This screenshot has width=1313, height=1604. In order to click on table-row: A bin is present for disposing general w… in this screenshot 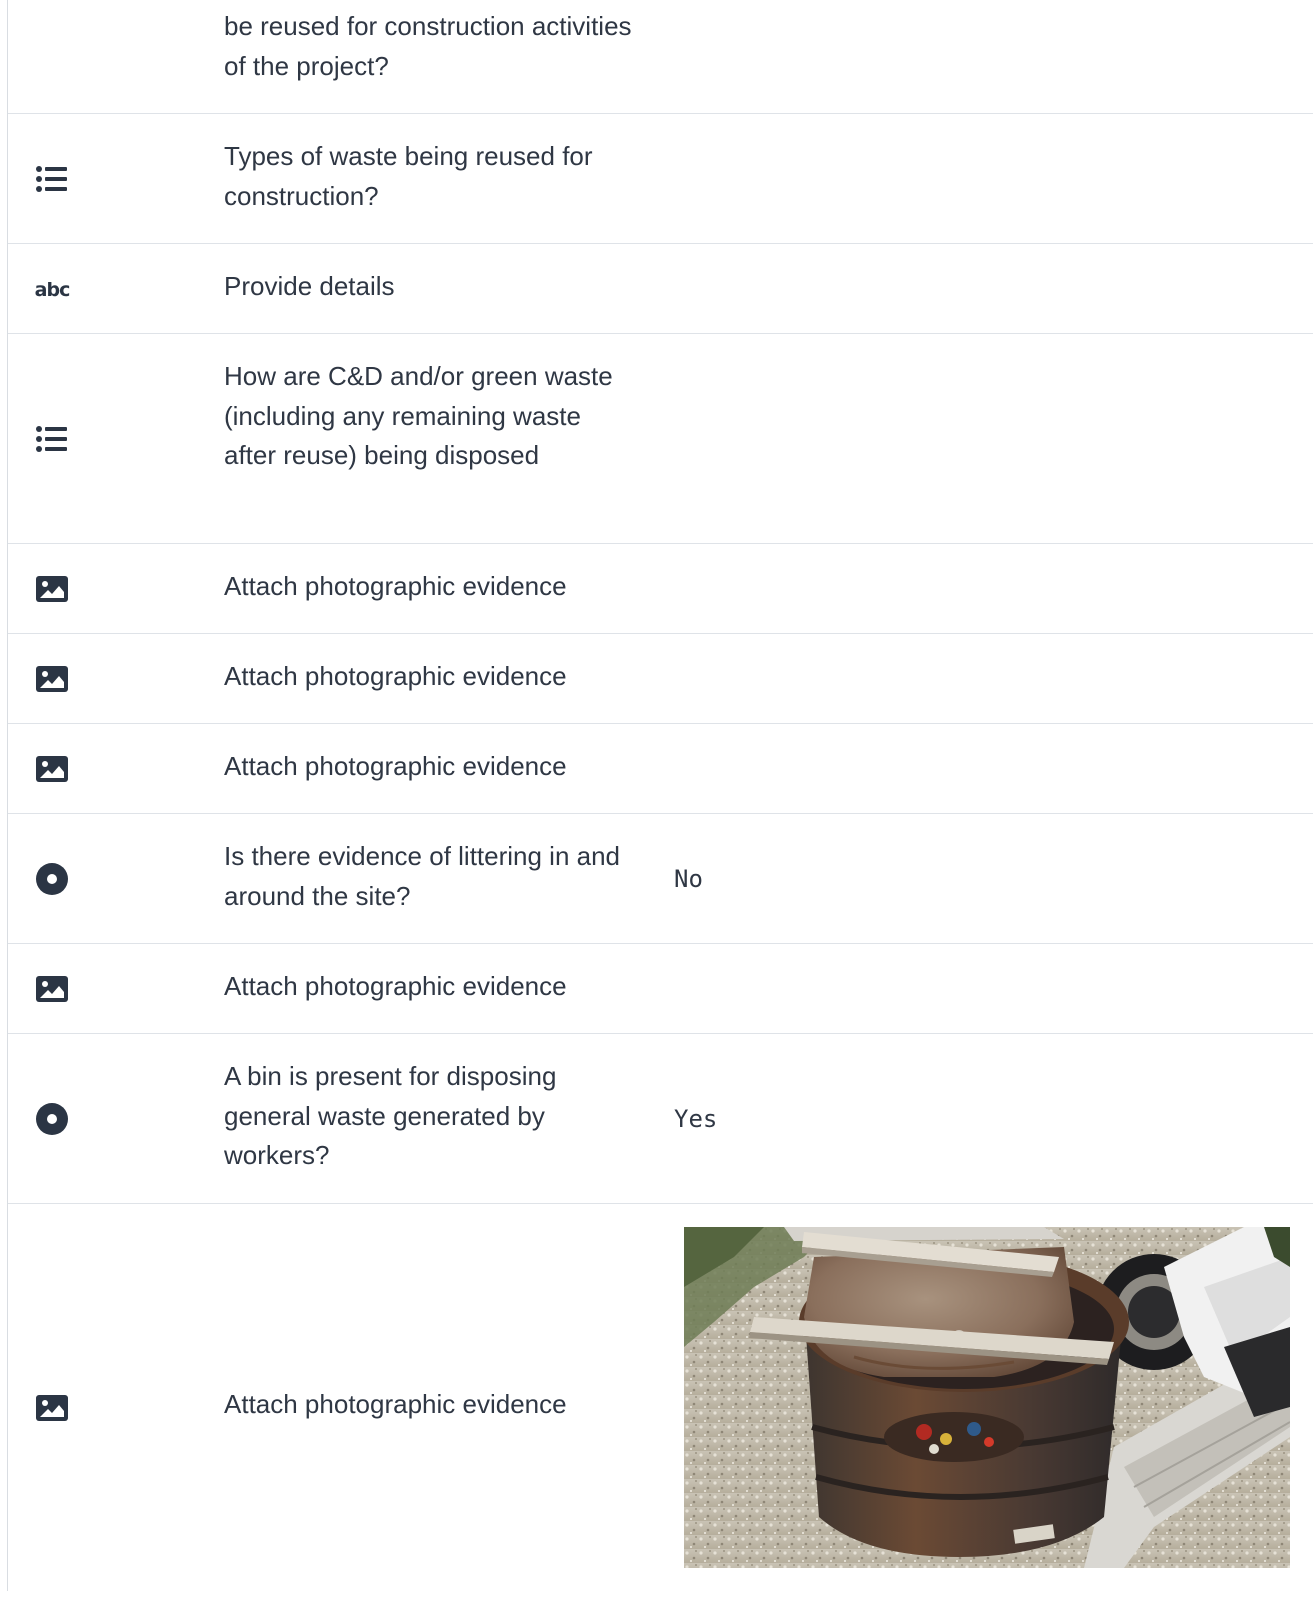, I will do `click(660, 1119)`.